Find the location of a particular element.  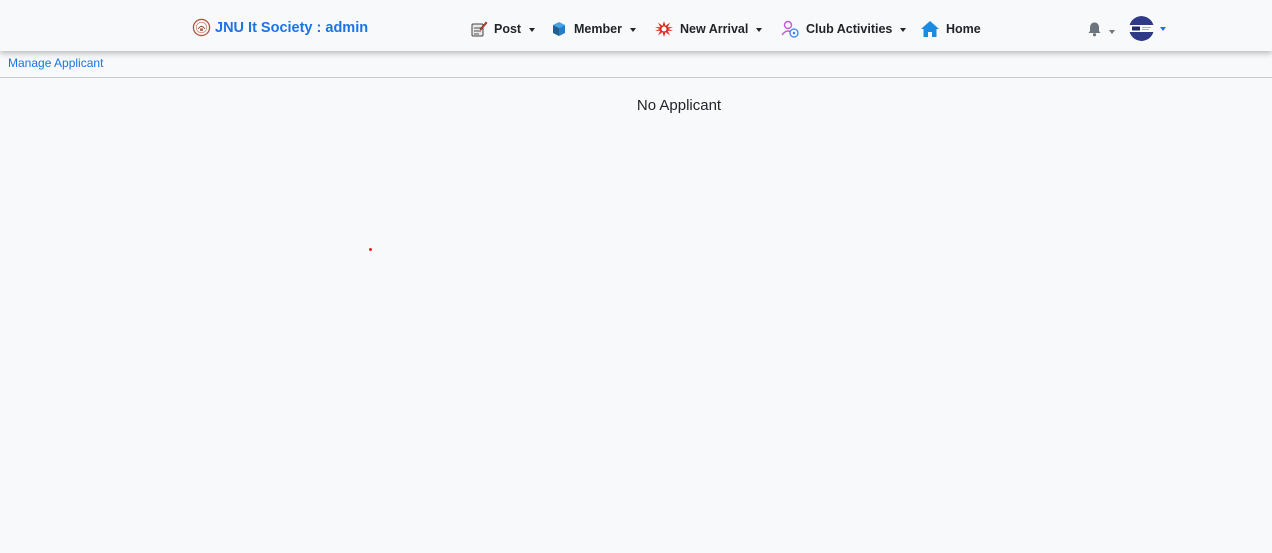

notifications-dropdown is located at coordinates (1101, 31).